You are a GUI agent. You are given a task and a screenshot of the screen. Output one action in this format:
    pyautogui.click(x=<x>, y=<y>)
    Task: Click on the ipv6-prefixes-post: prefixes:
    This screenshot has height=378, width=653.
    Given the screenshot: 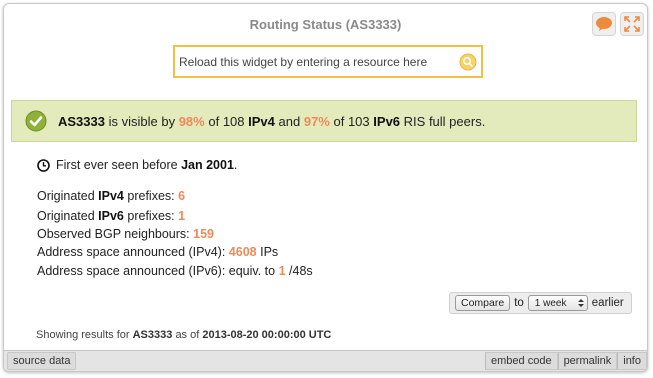 What is the action you would take?
    pyautogui.click(x=151, y=216)
    